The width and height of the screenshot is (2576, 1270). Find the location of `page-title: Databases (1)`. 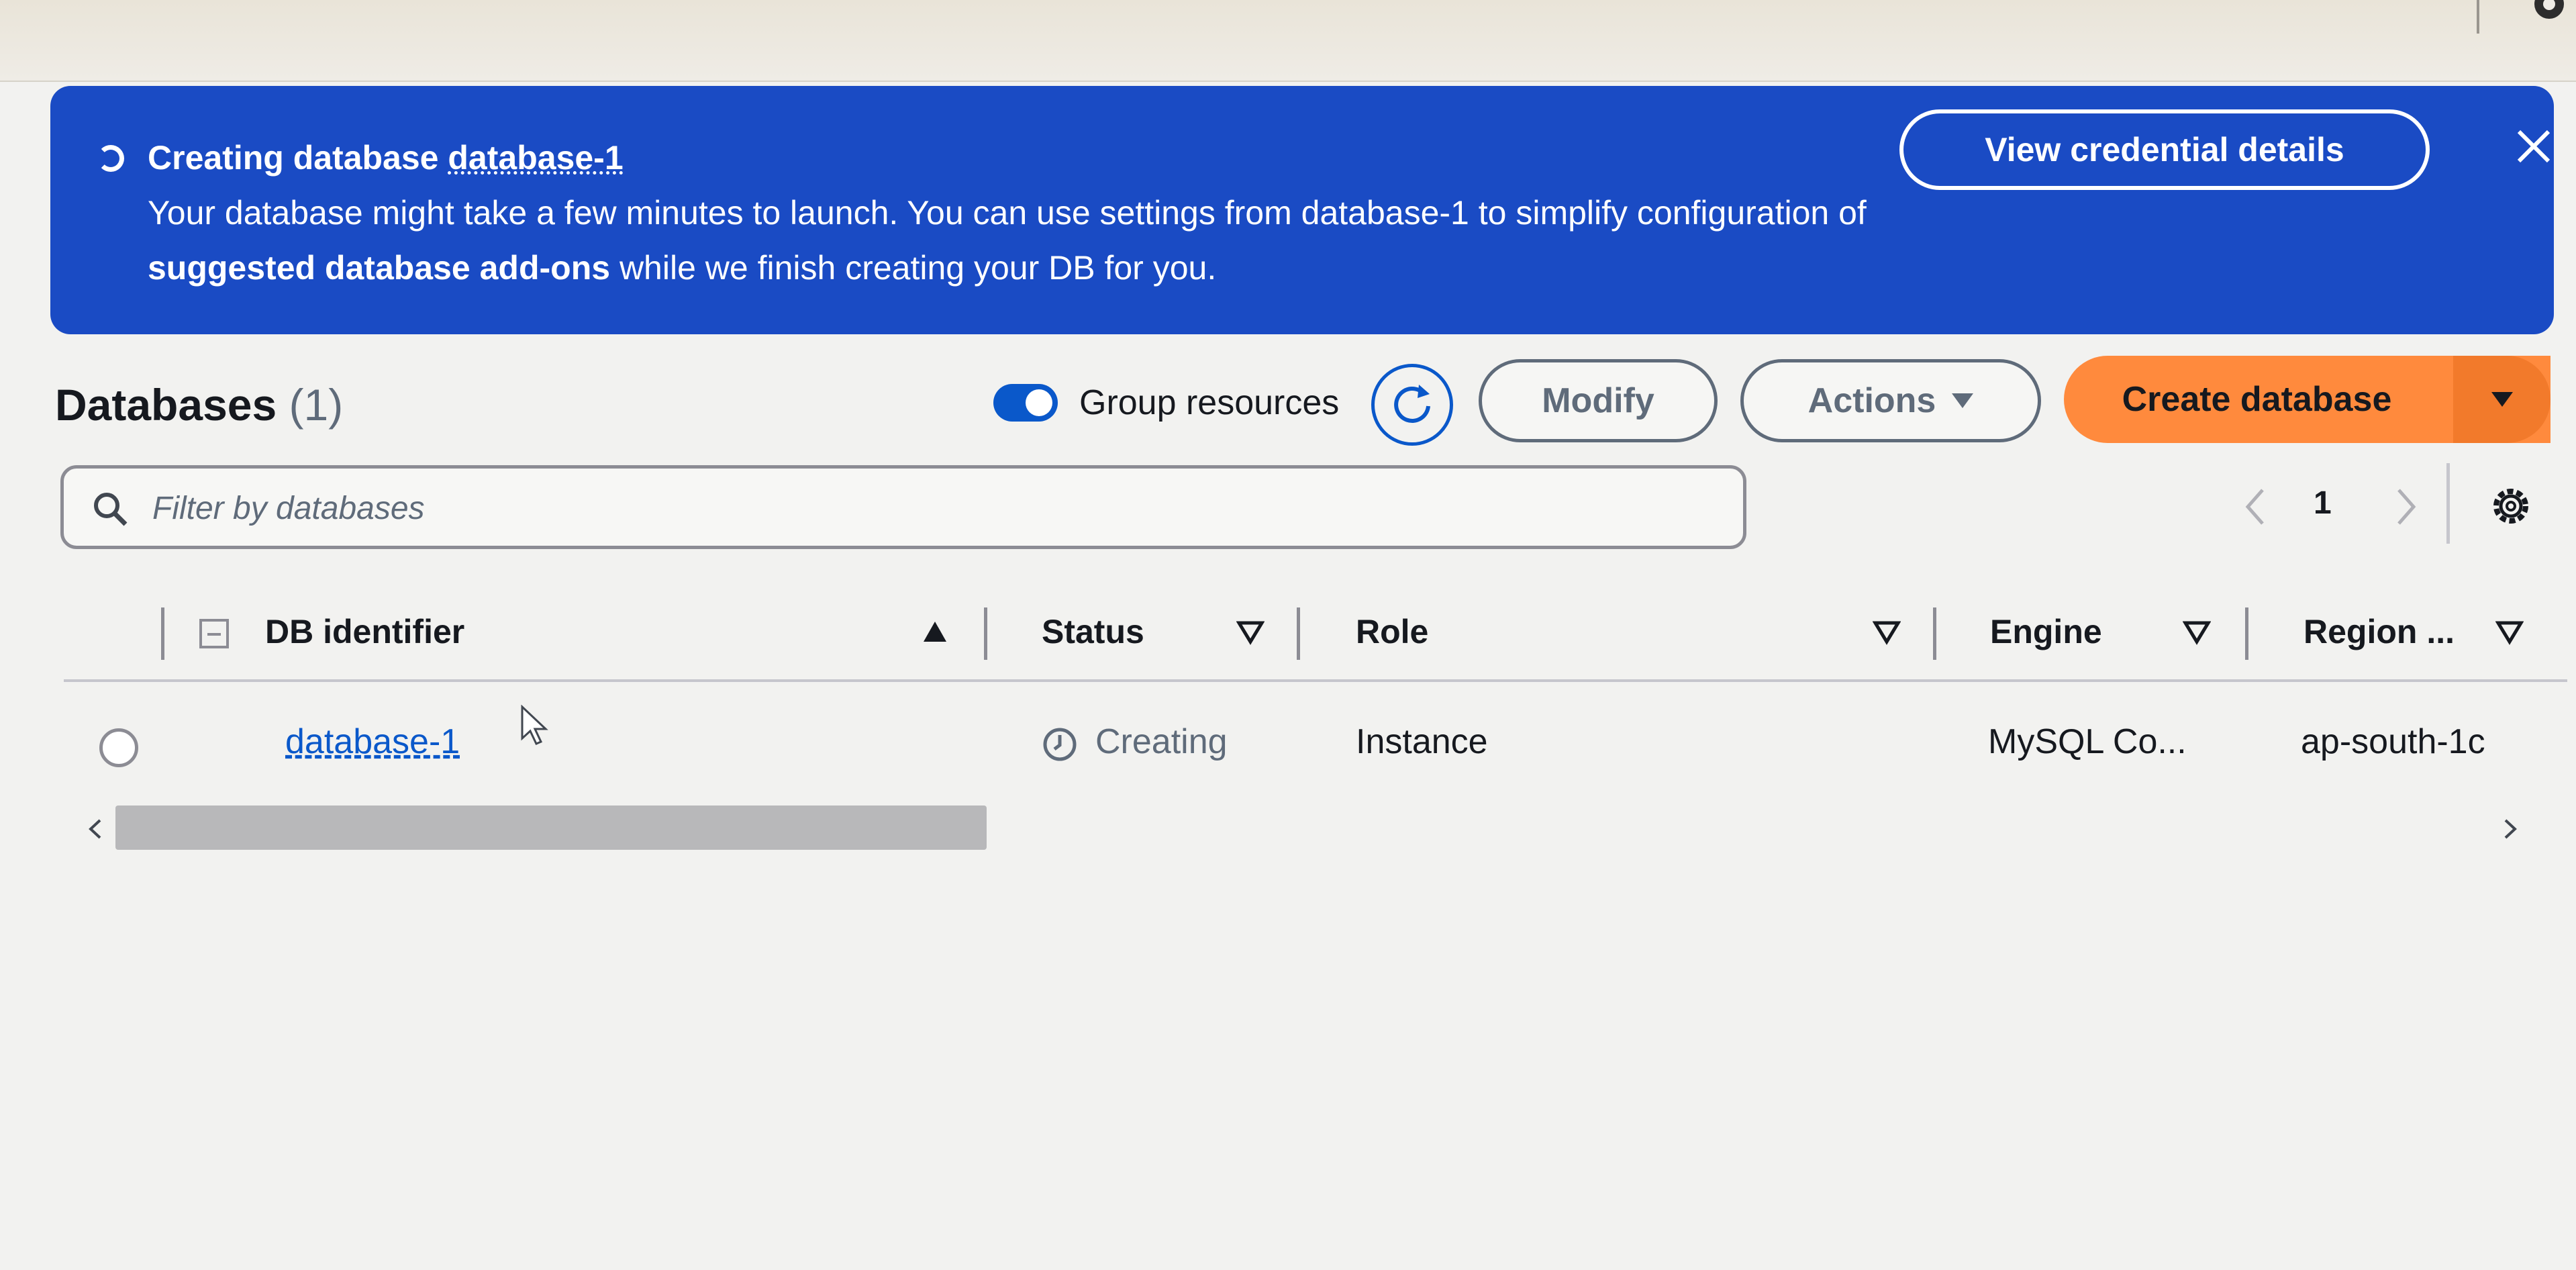

page-title: Databases (1) is located at coordinates (199, 405).